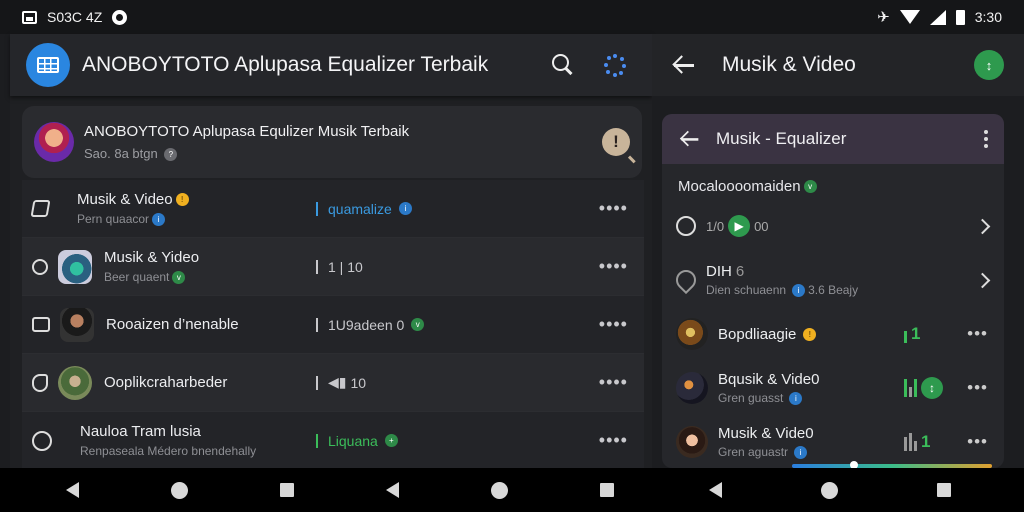  What do you see at coordinates (120, 17) in the screenshot?
I see `notification-circle-icon` at bounding box center [120, 17].